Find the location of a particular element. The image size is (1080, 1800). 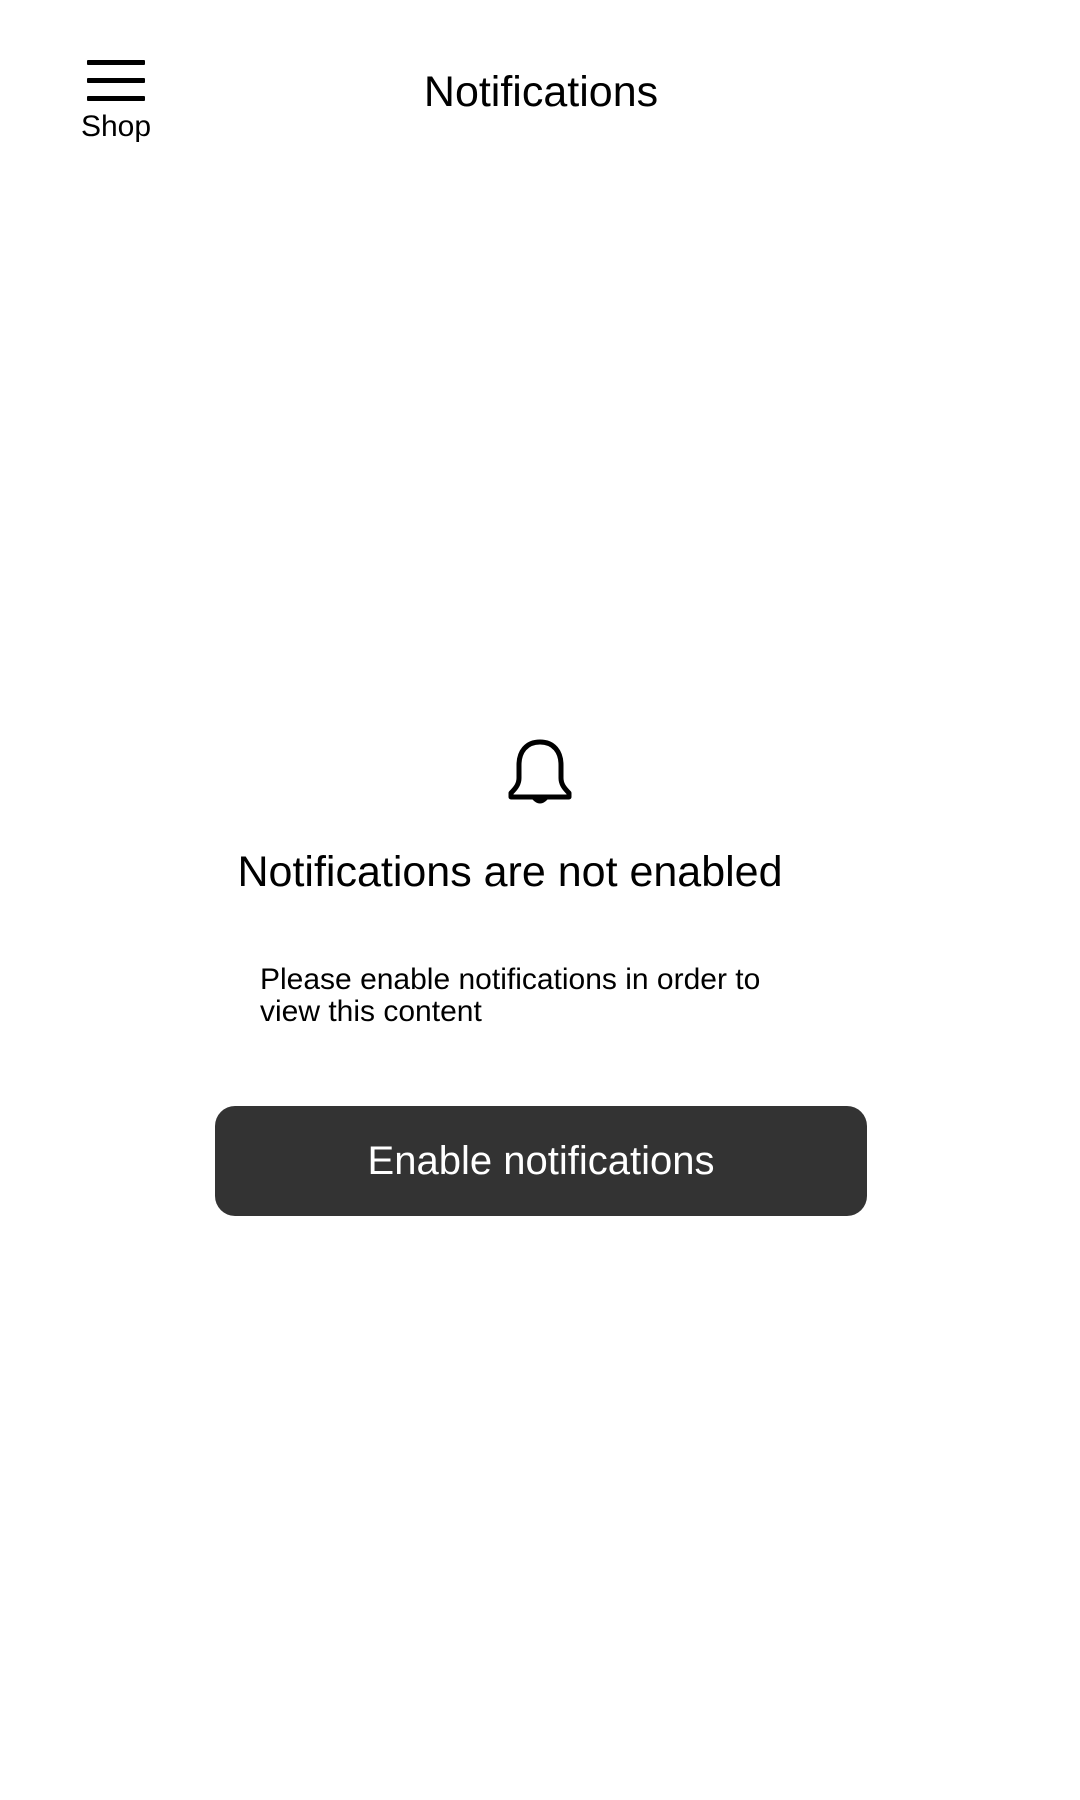

empty-state-title: Notifications are not enabled is located at coordinates (510, 872).